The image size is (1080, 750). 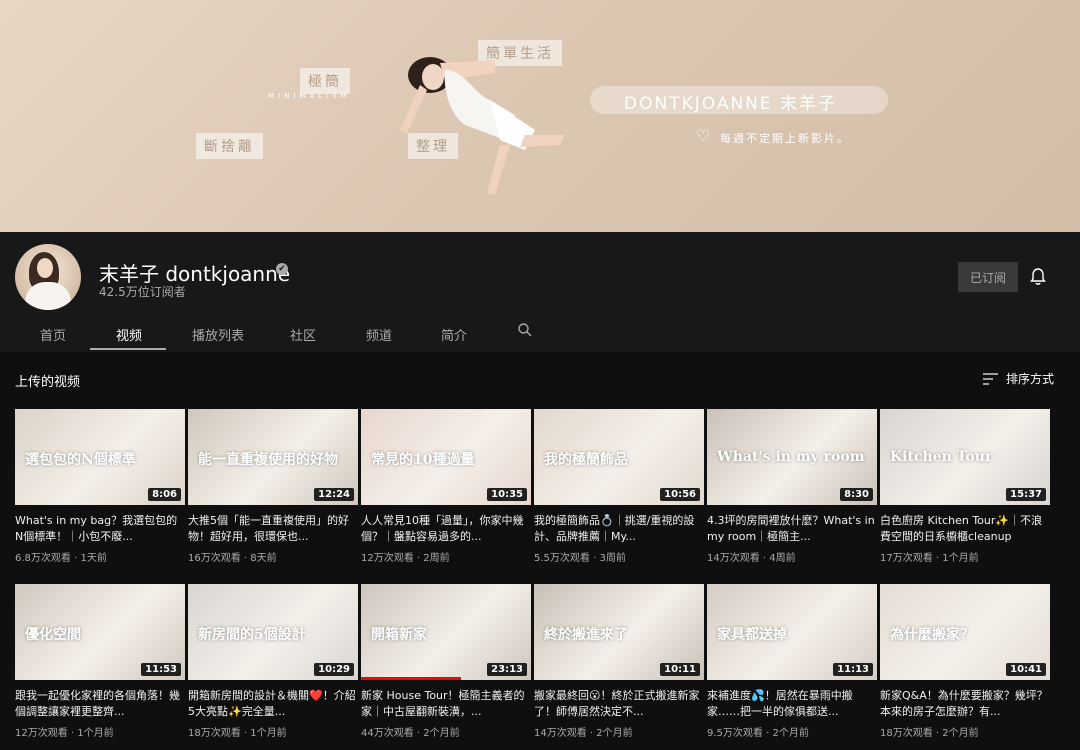 What do you see at coordinates (309, 96) in the screenshot?
I see `banner-minimalism-text: MINIMALISM` at bounding box center [309, 96].